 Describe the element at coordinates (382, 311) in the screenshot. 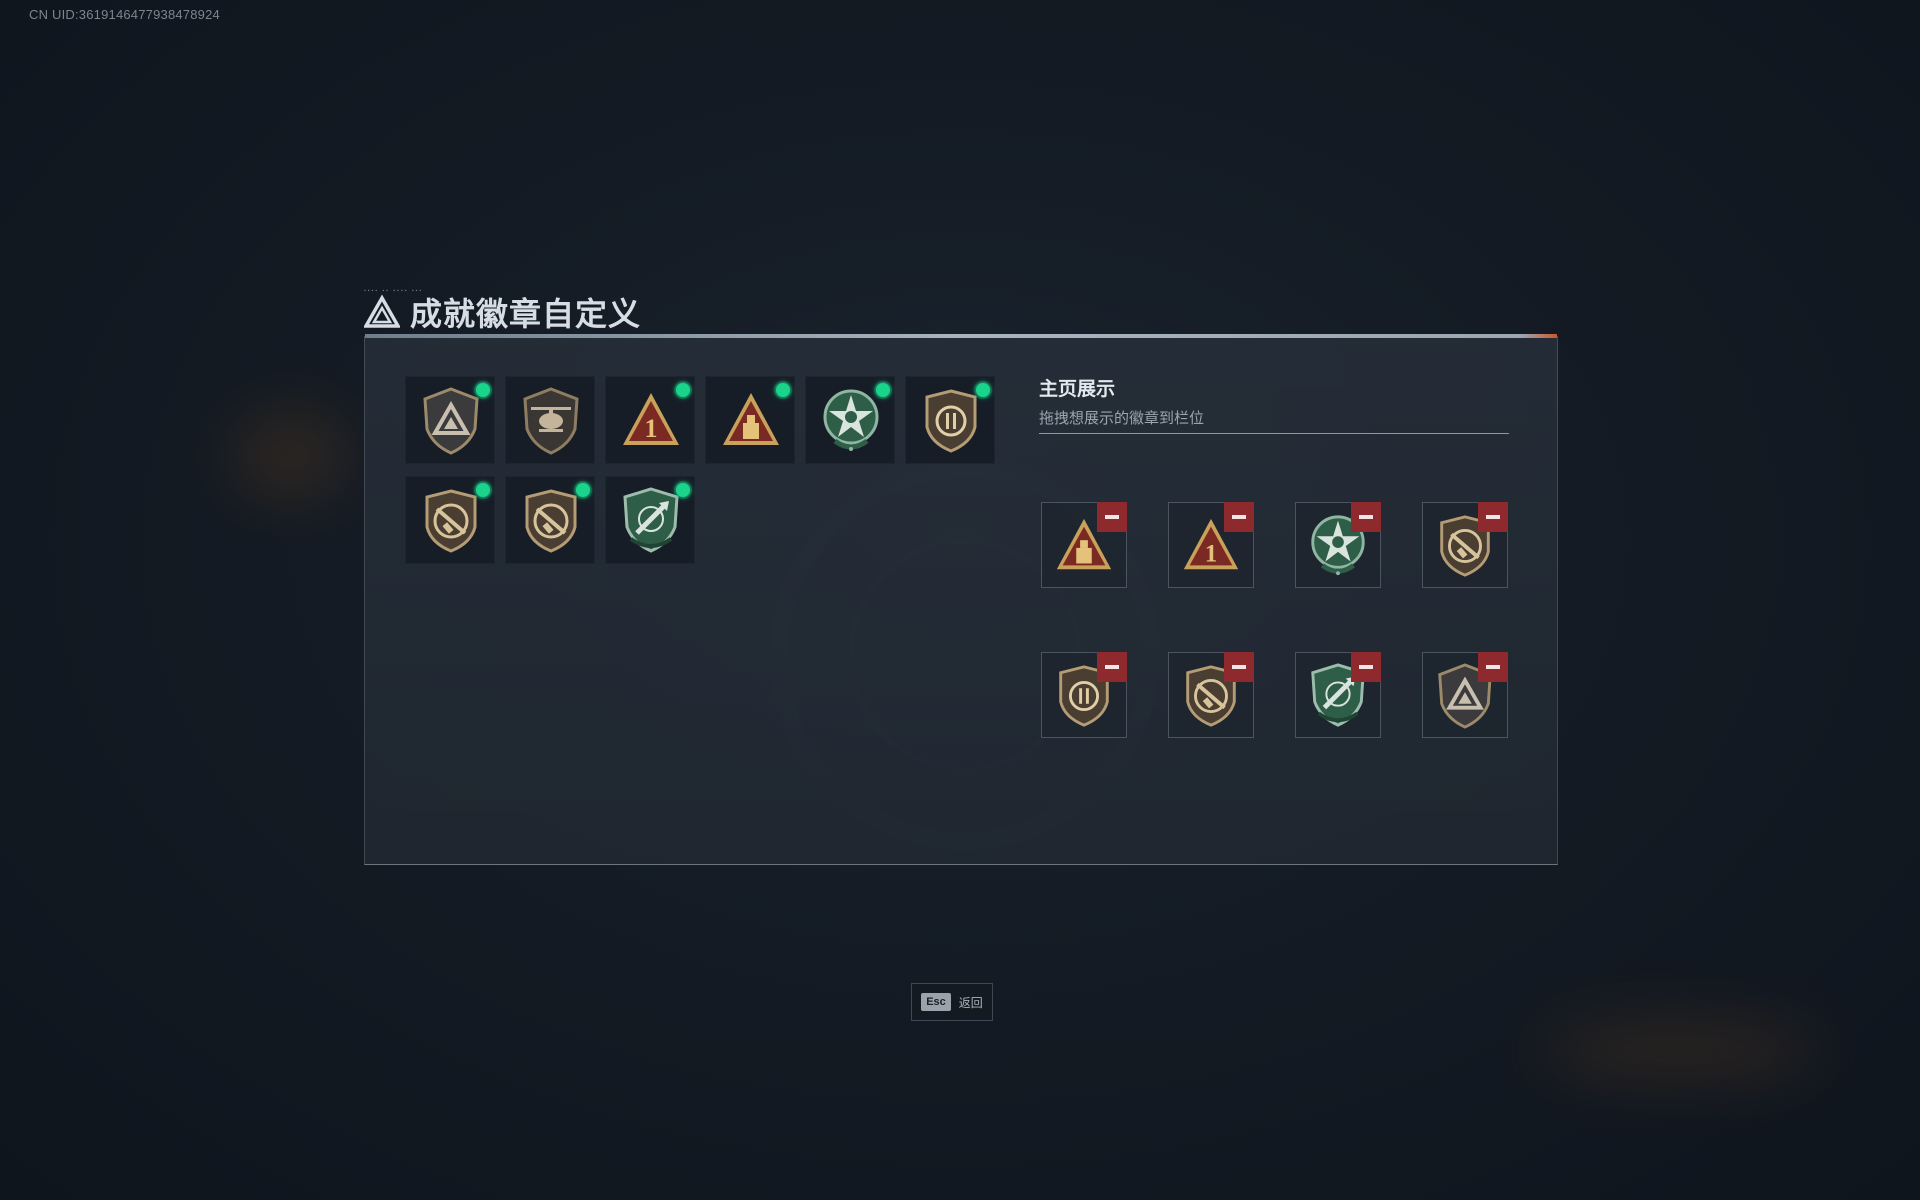

I see `game-logo-icon` at that location.